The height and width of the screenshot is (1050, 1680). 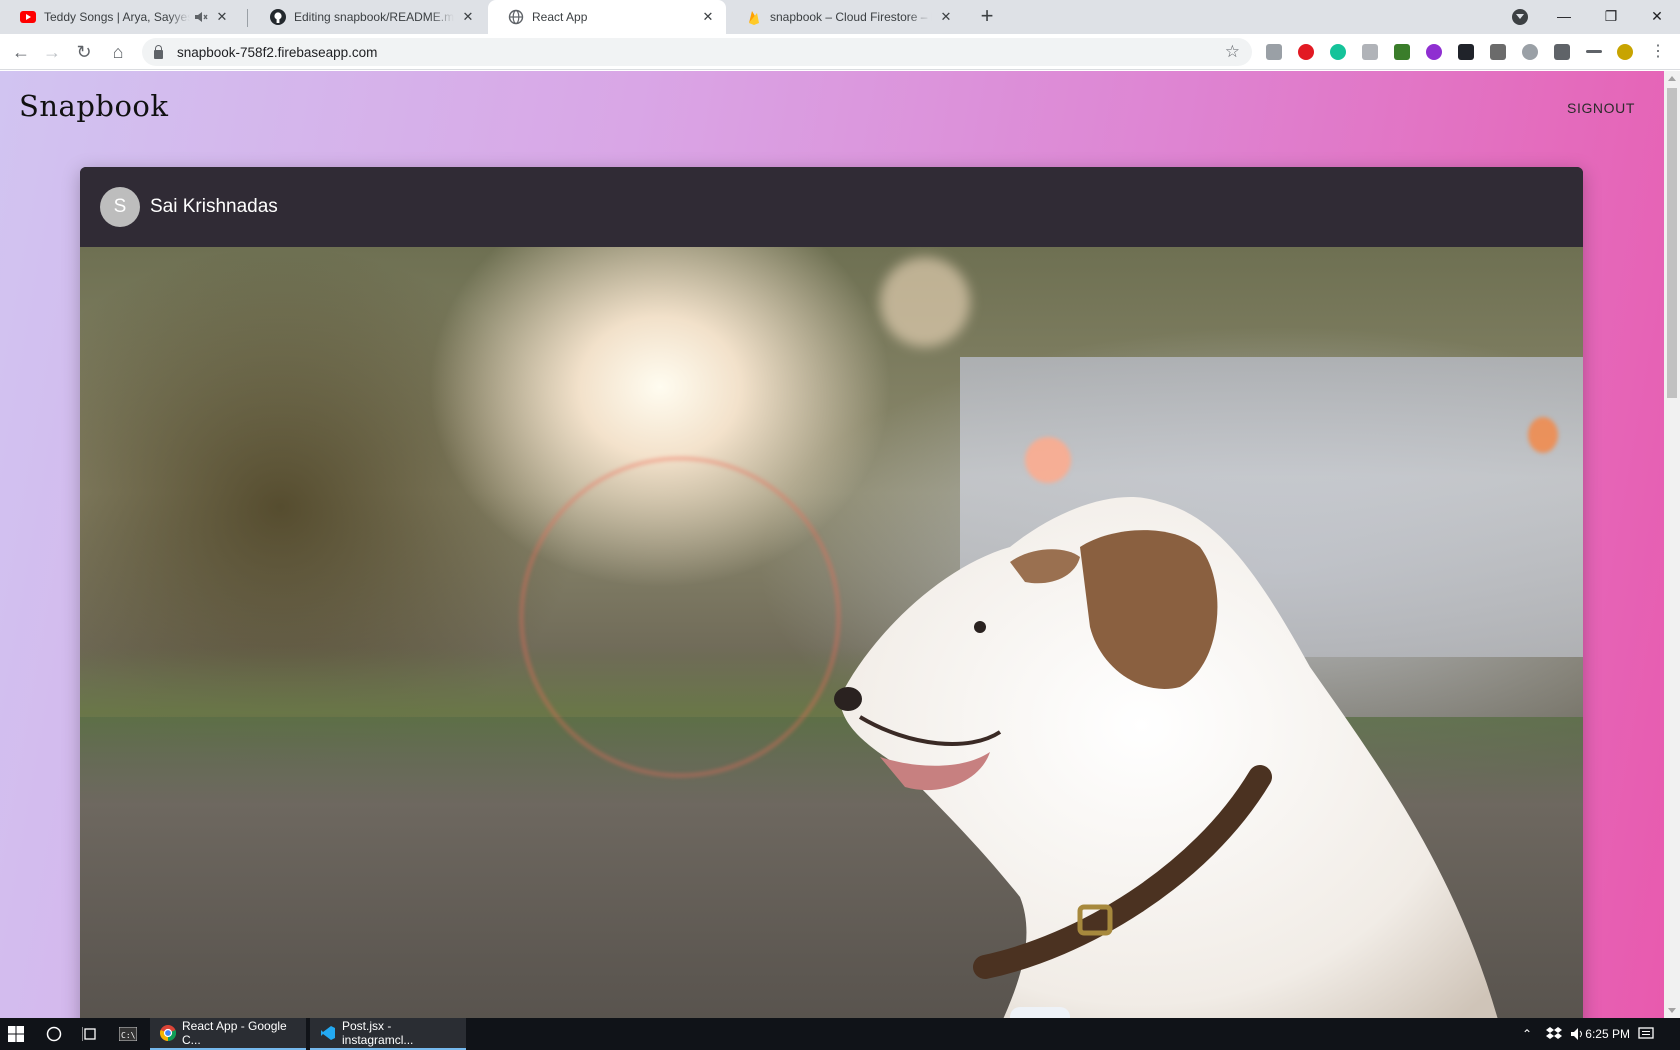 I want to click on reload-icon: ↻, so click(x=84, y=52).